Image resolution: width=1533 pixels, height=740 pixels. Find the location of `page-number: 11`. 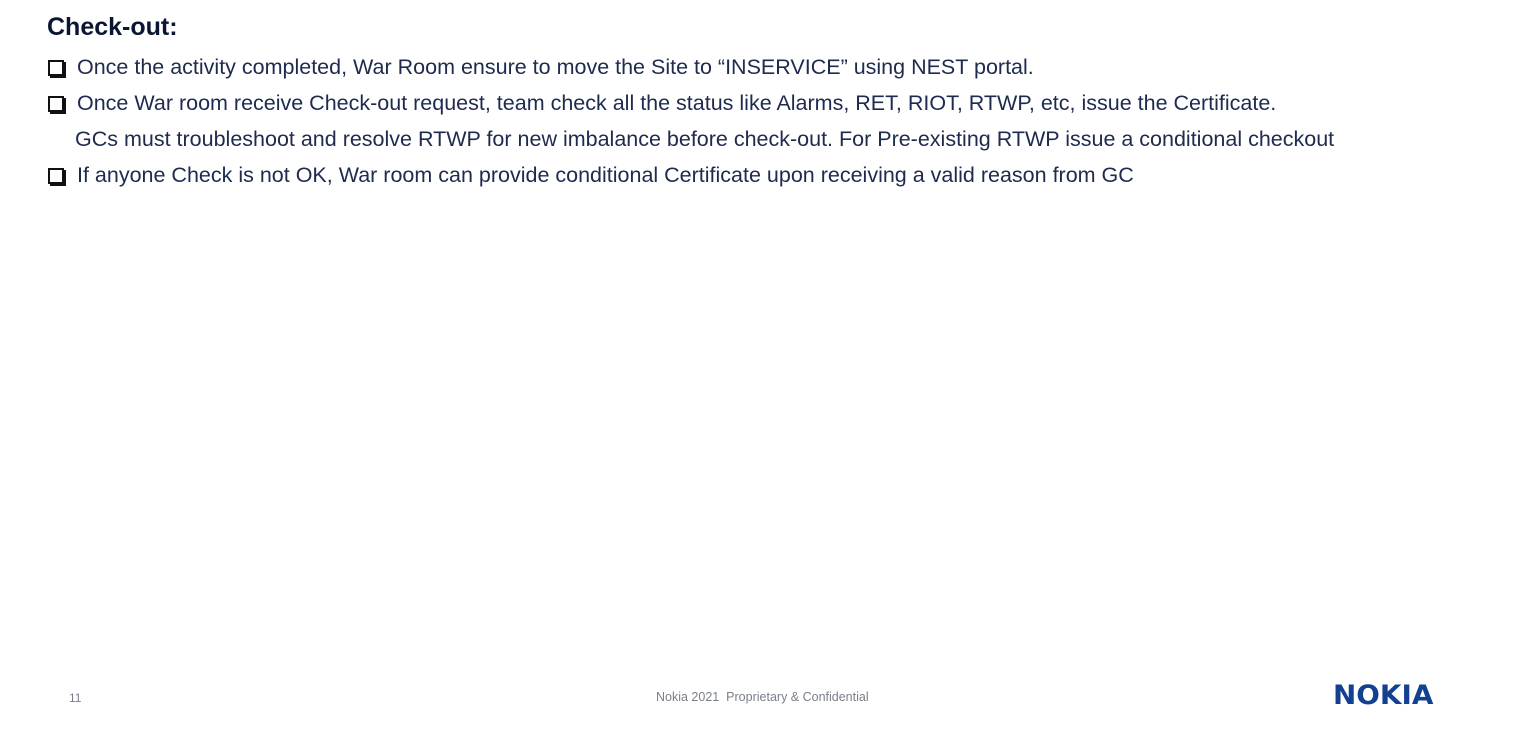

page-number: 11 is located at coordinates (75, 698).